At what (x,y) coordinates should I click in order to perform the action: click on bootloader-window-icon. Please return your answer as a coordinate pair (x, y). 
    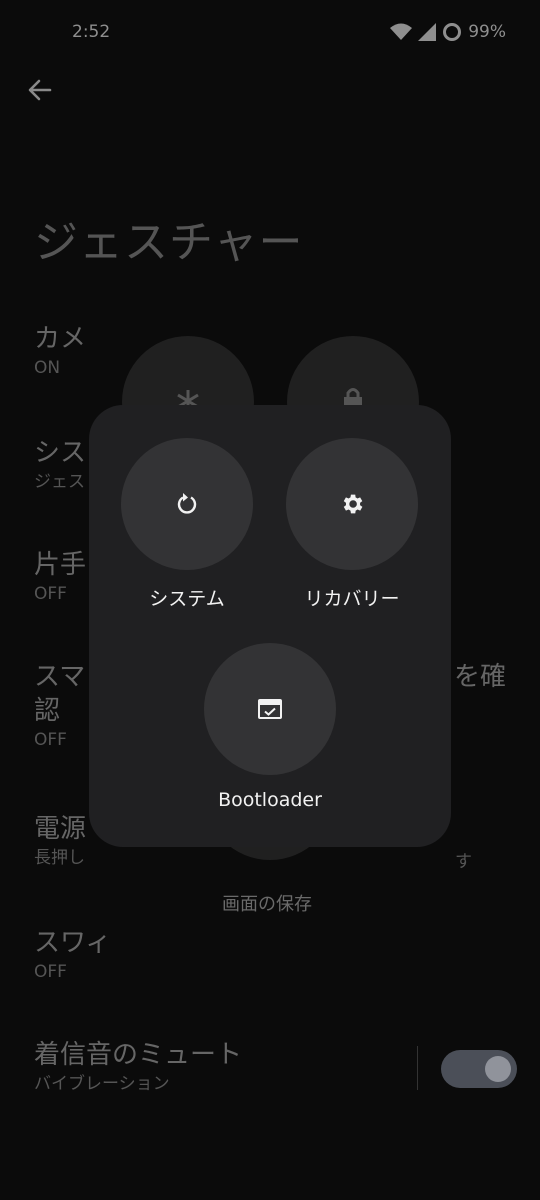
    Looking at the image, I should click on (270, 709).